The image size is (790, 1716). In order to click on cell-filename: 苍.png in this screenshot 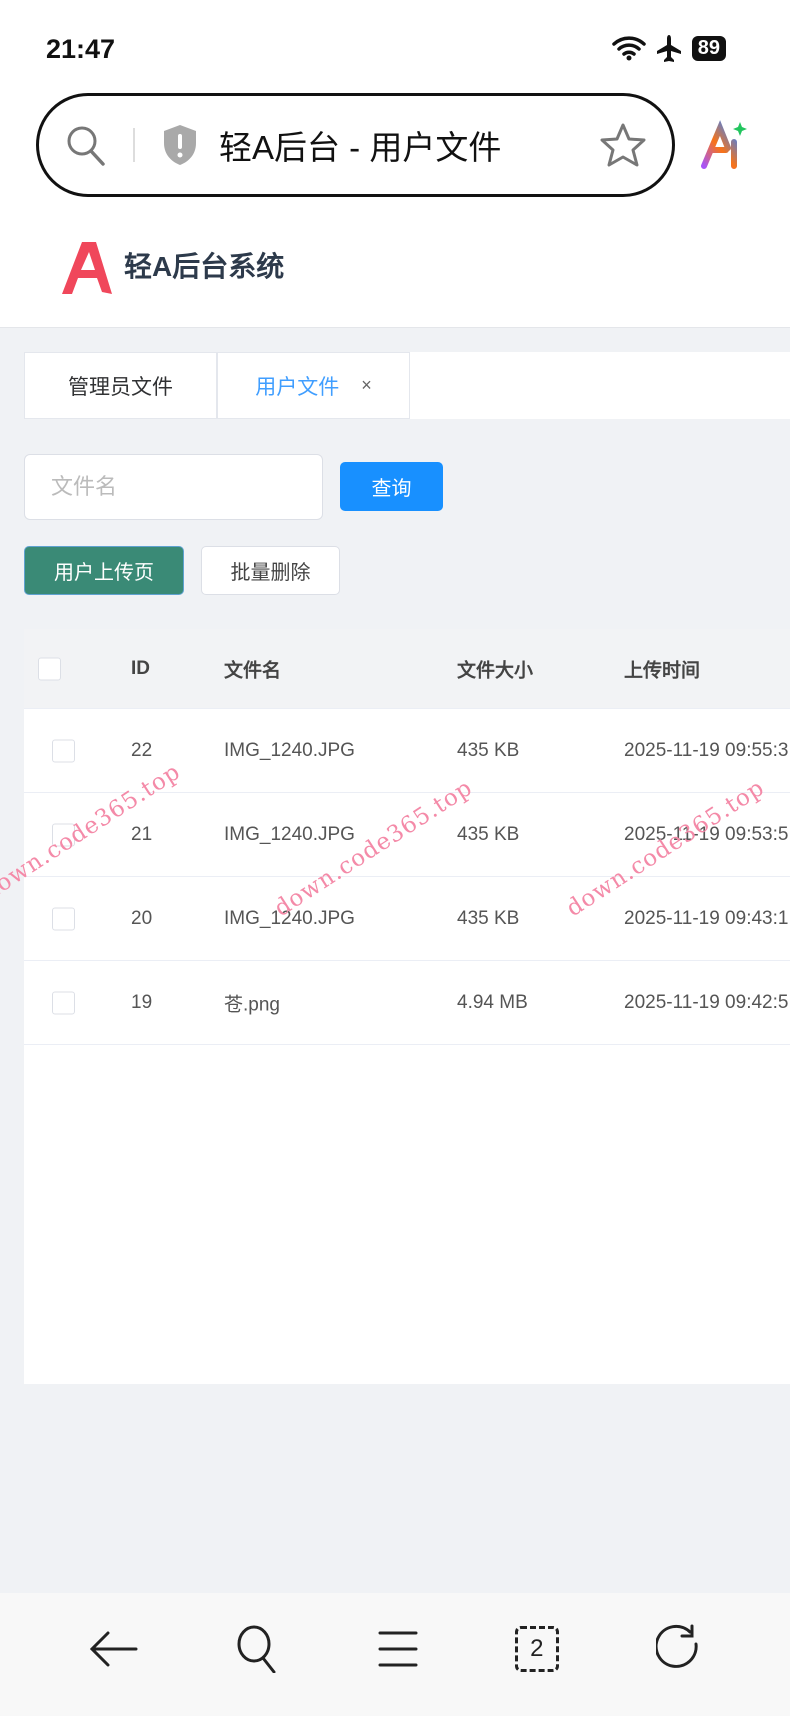, I will do `click(252, 1004)`.